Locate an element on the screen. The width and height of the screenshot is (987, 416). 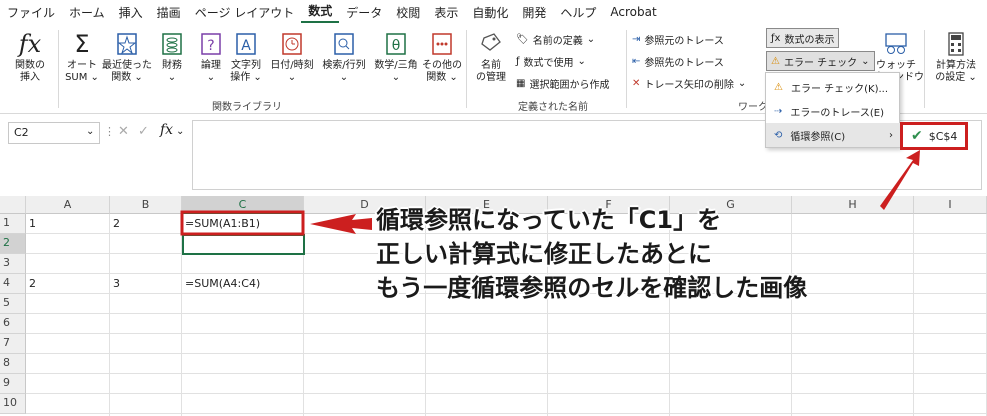
annotation-line-3: もう一度循環参照のセルを確認した画像 is located at coordinates (592, 288).